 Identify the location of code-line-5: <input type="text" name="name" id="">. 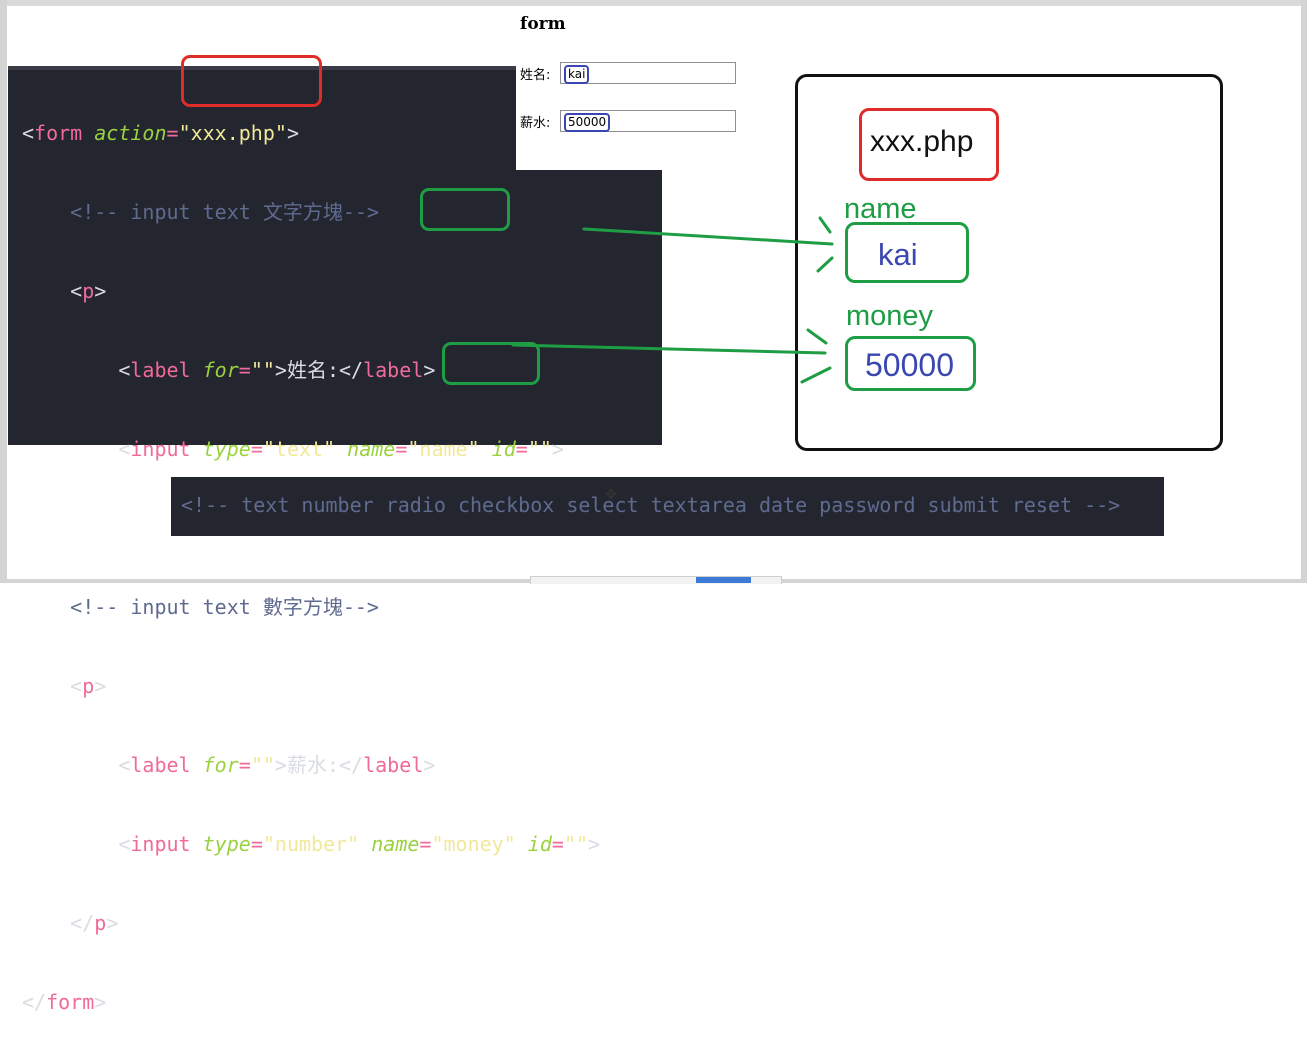
(341, 449).